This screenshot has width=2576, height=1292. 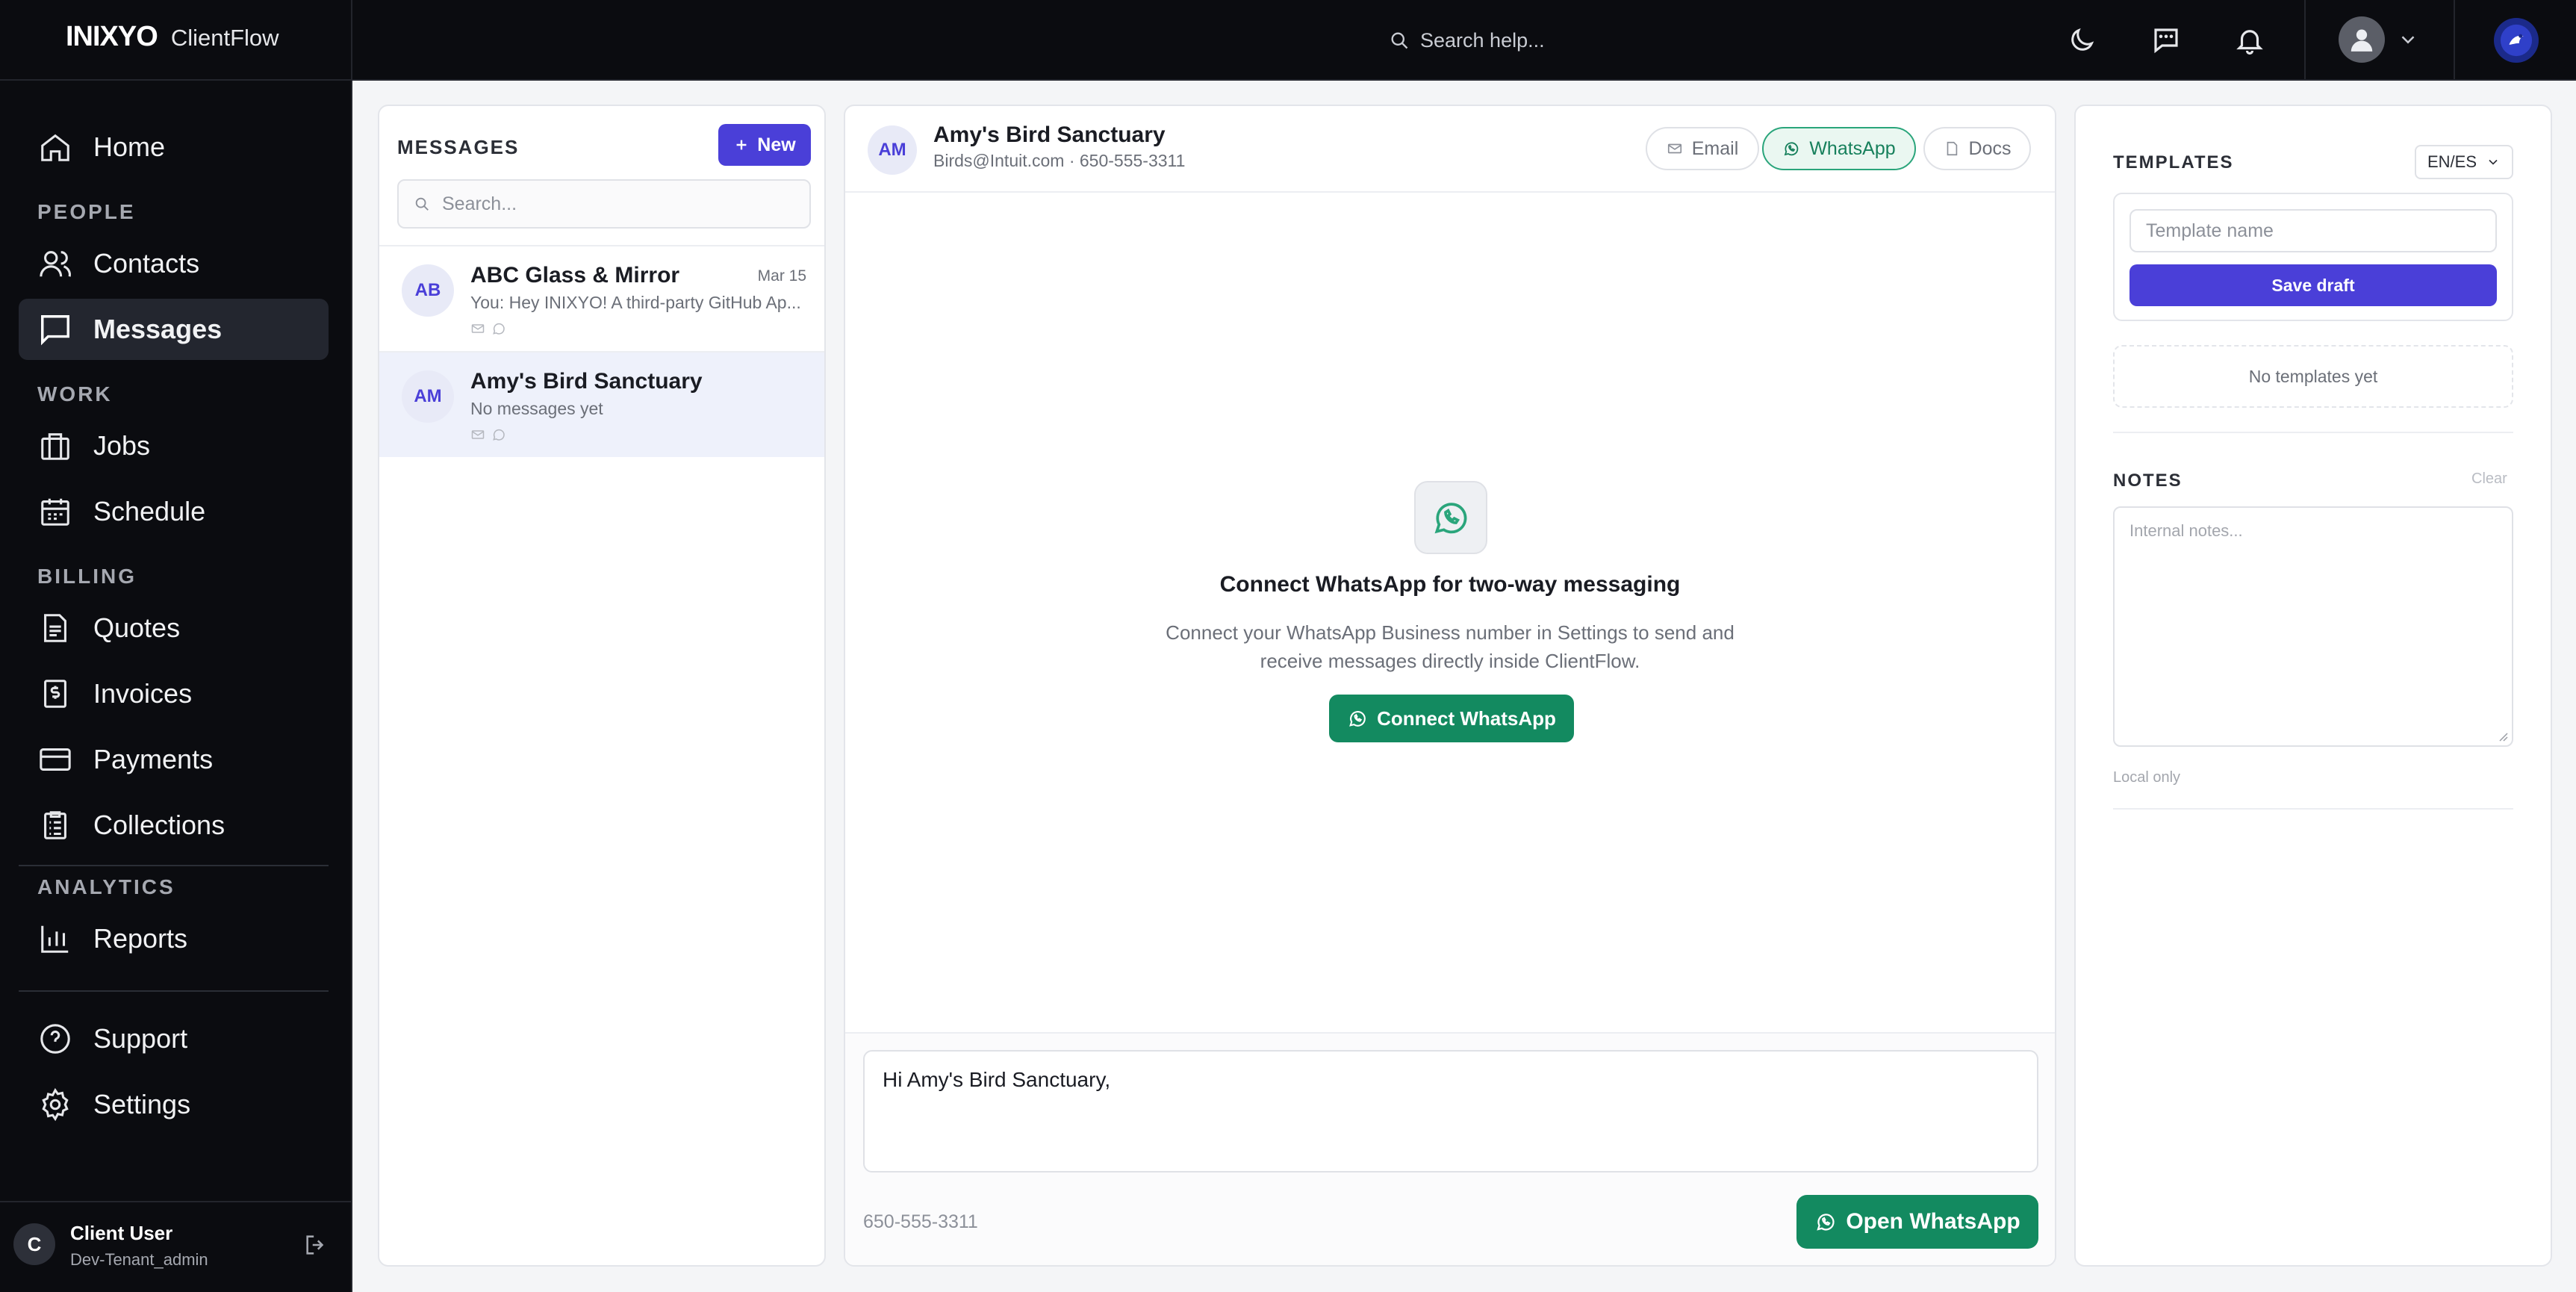 What do you see at coordinates (316, 1245) in the screenshot?
I see `logout-icon` at bounding box center [316, 1245].